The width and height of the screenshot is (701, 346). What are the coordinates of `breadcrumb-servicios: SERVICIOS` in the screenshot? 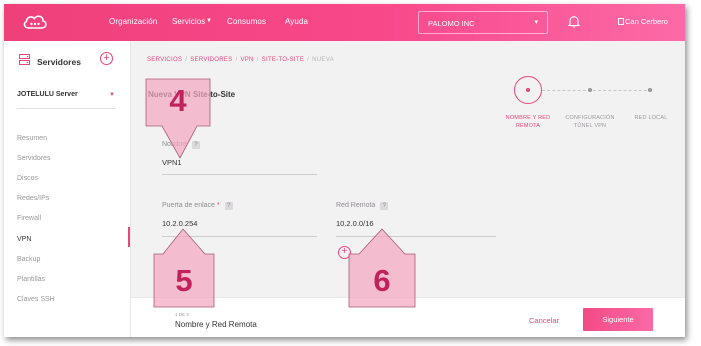 It's located at (164, 60).